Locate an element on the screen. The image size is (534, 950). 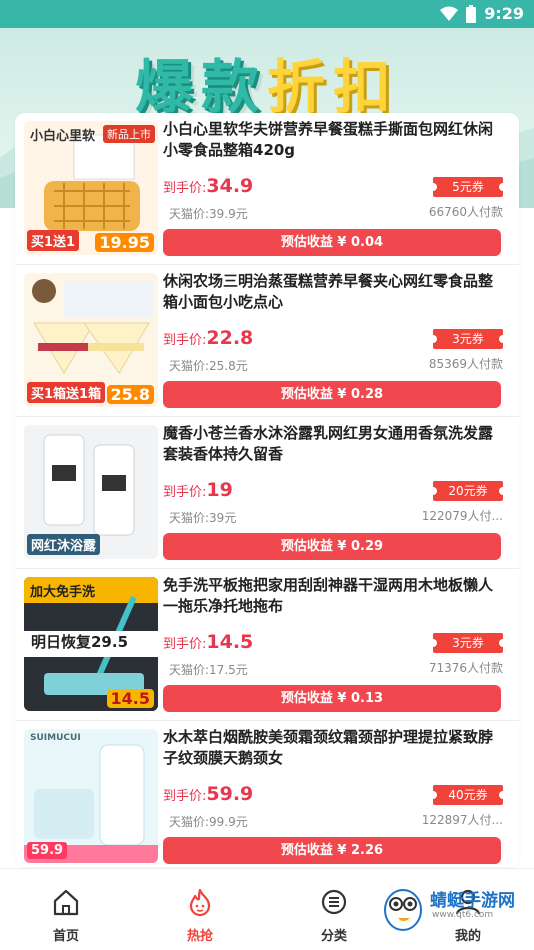
flame-icon is located at coordinates (200, 902).